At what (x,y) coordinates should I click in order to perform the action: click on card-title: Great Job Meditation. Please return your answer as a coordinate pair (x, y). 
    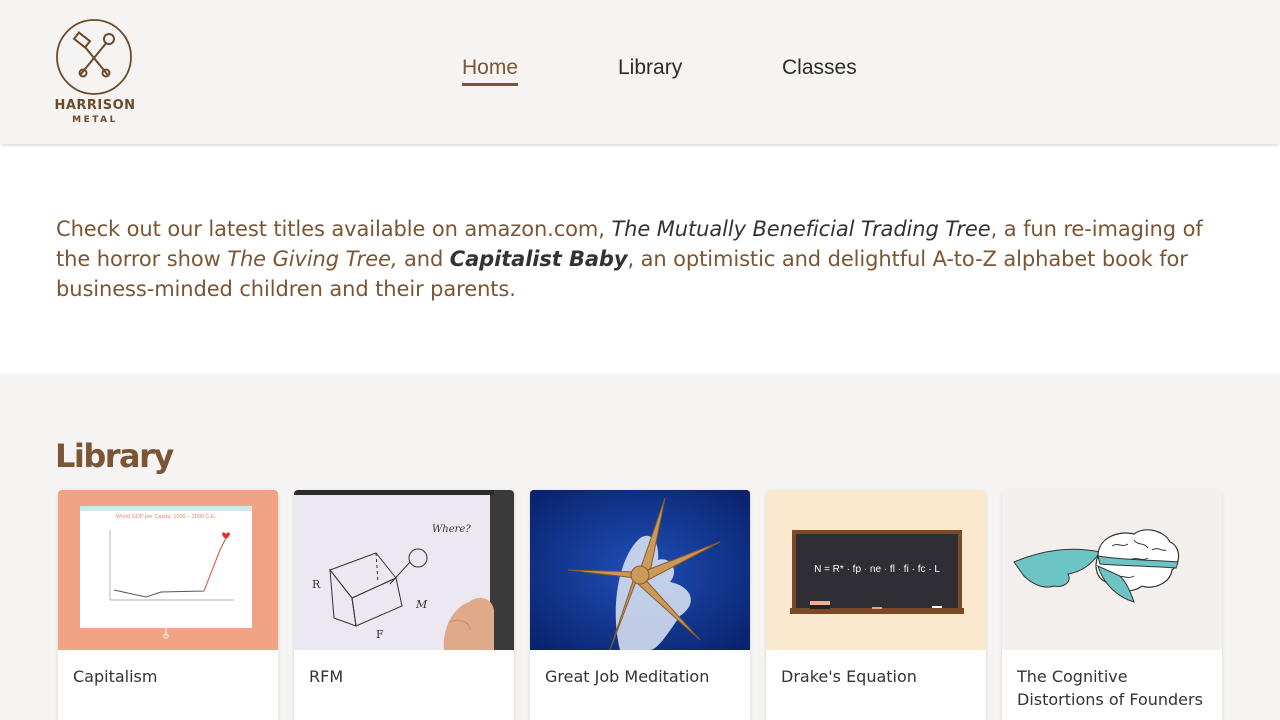
    Looking at the image, I should click on (627, 676).